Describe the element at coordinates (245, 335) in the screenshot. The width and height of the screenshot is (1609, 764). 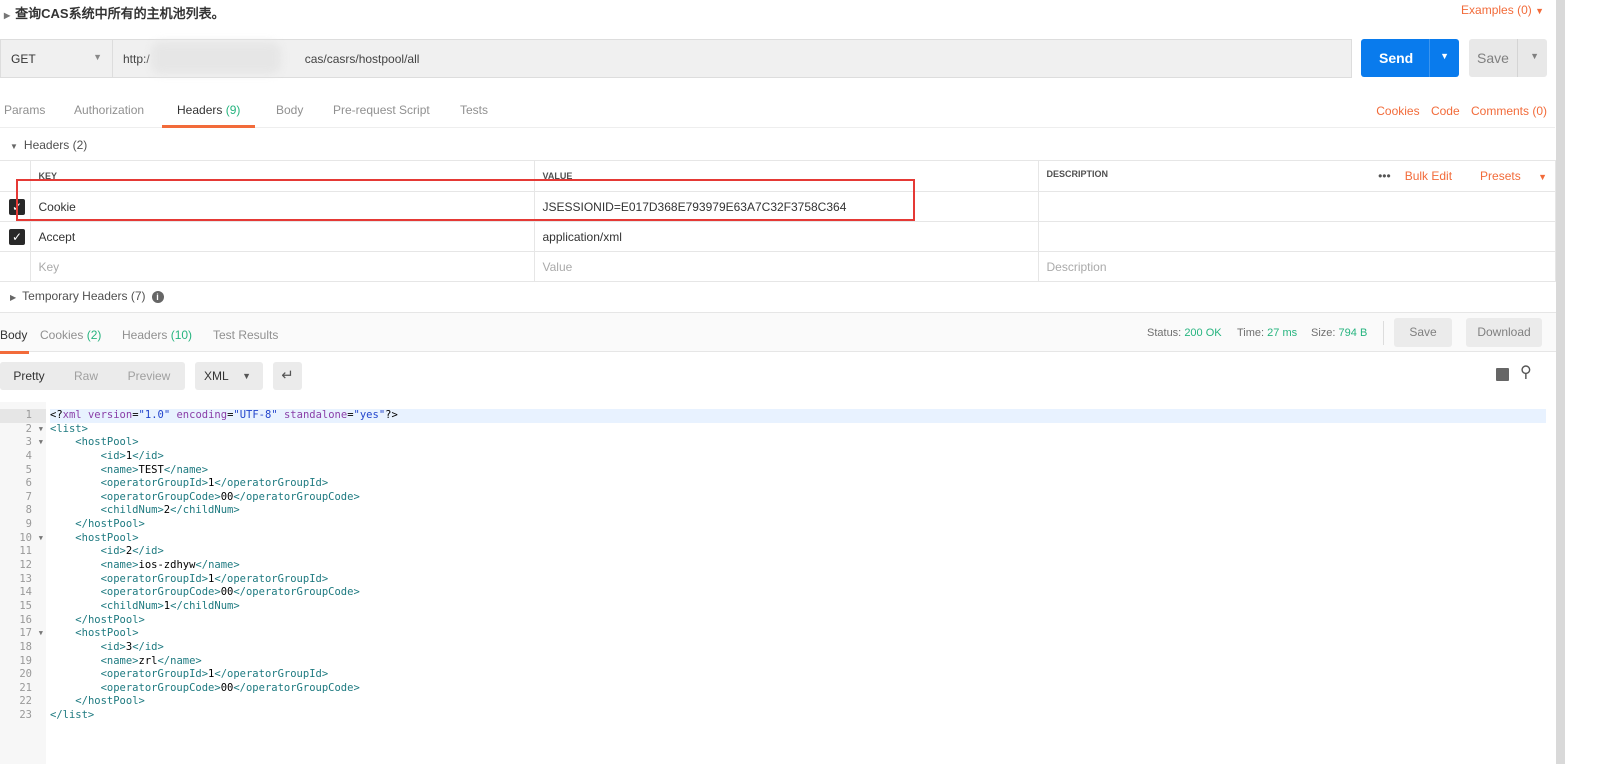
I see `response-tab-test-results: Test Results` at that location.